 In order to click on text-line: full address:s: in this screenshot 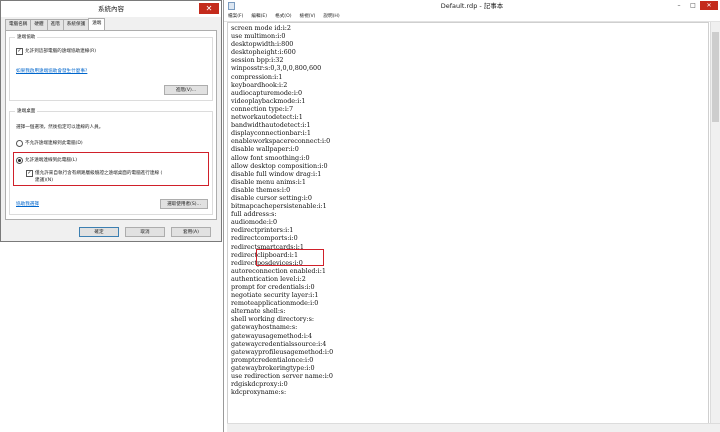, I will do `click(254, 214)`.